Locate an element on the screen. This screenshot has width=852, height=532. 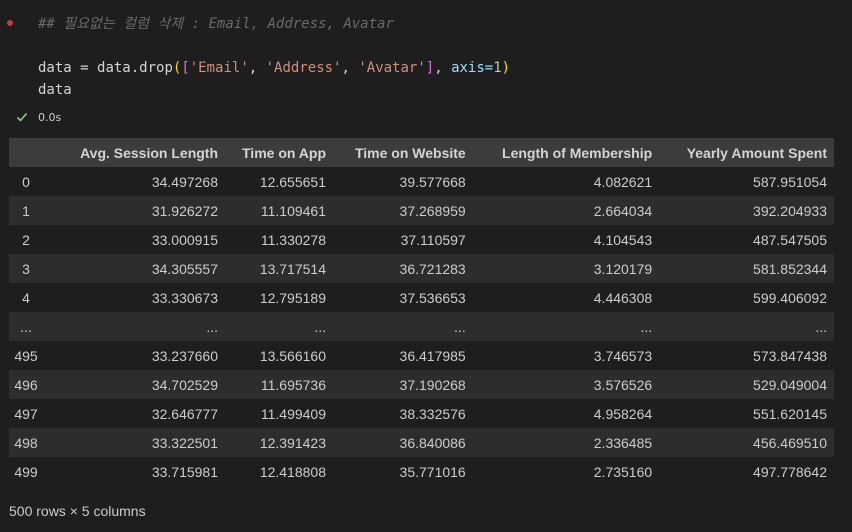
table-cell: 34.702529 is located at coordinates (139, 384).